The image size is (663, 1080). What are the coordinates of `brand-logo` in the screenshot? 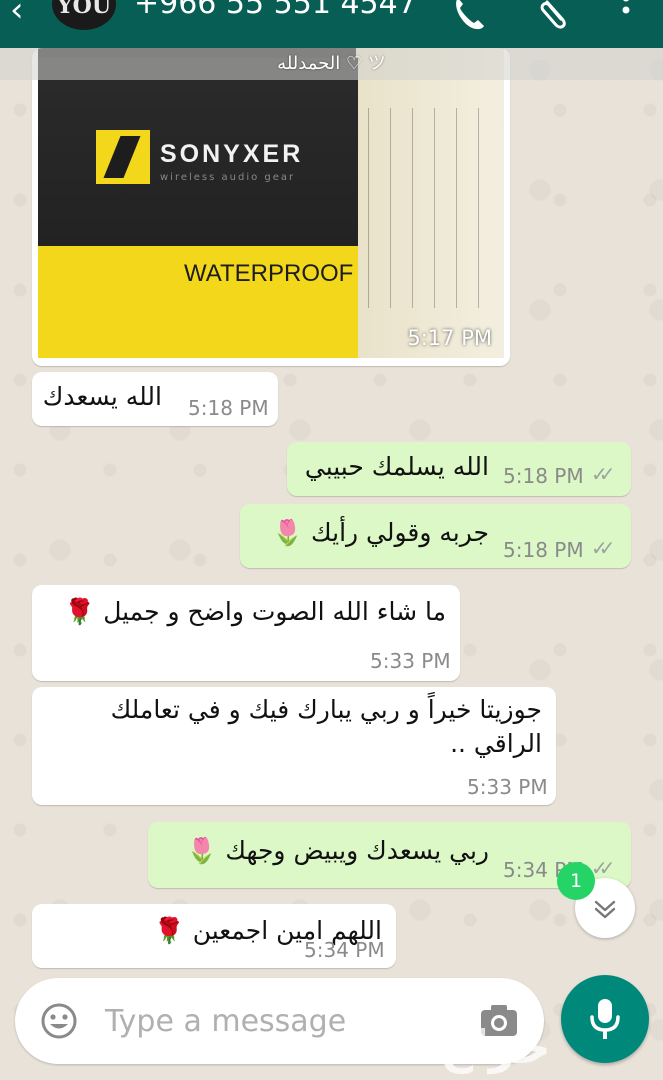 It's located at (123, 157).